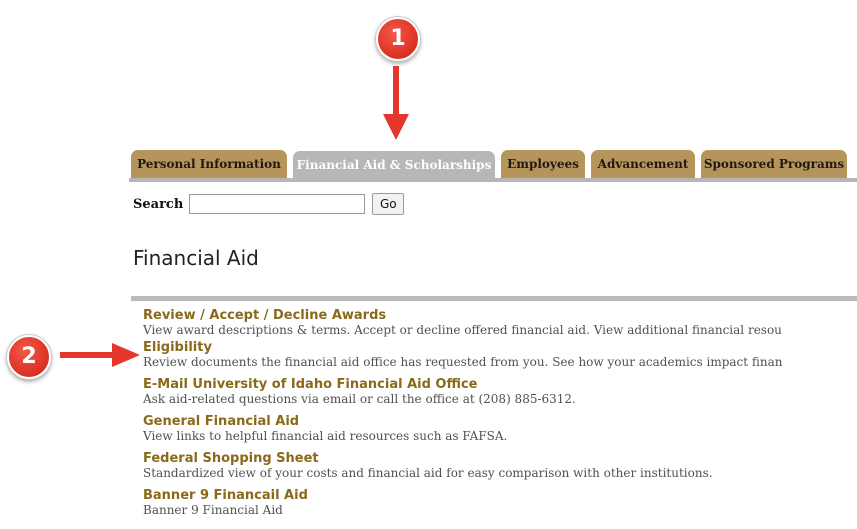 This screenshot has width=857, height=529. I want to click on eligibility-link: Eligibility, so click(500, 347).